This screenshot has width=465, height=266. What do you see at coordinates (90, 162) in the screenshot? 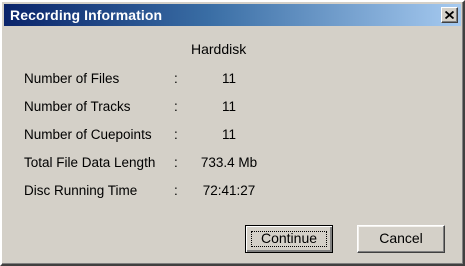
I see `row-label: Total File Data Length` at bounding box center [90, 162].